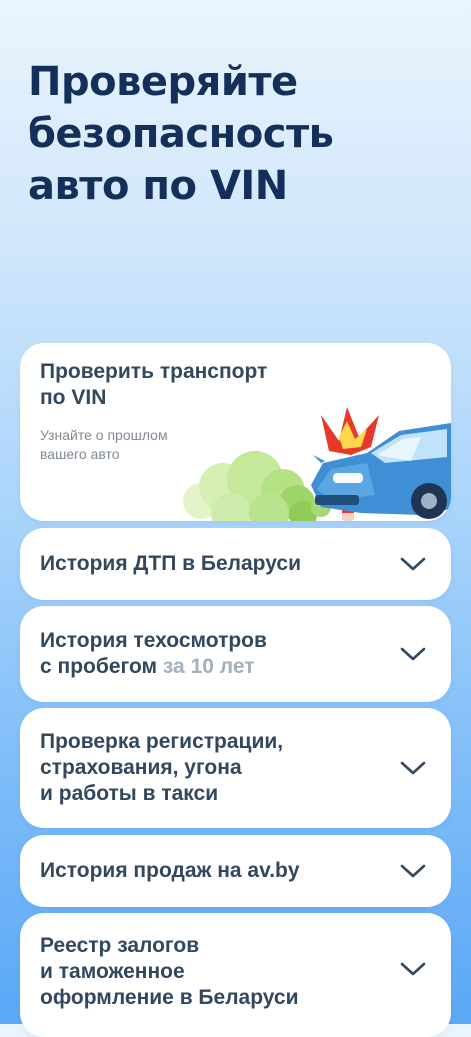 The image size is (471, 1037). Describe the element at coordinates (80, 454) in the screenshot. I see `vin-check-subtitle-line-2: вашего авто` at that location.